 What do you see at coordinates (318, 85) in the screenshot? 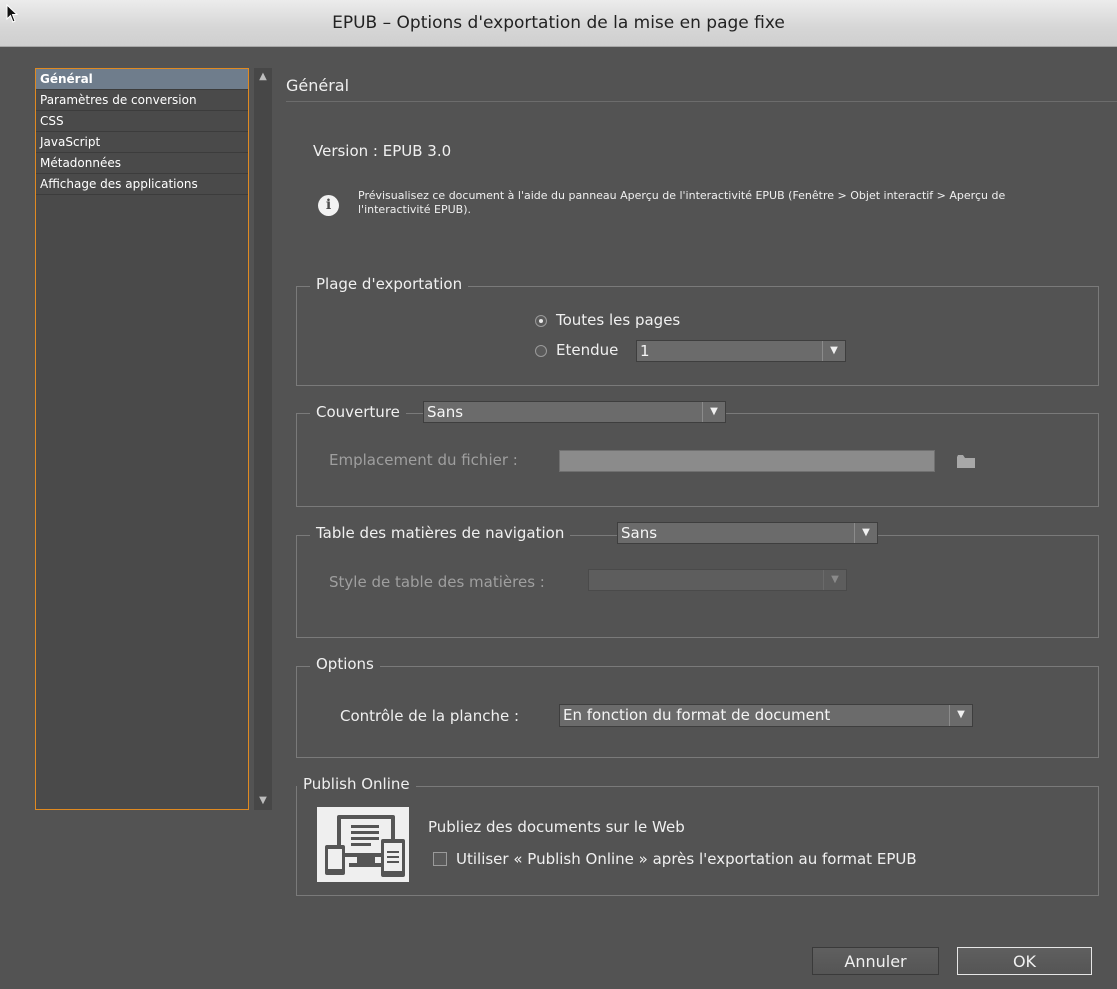
I see `section-title: Général` at bounding box center [318, 85].